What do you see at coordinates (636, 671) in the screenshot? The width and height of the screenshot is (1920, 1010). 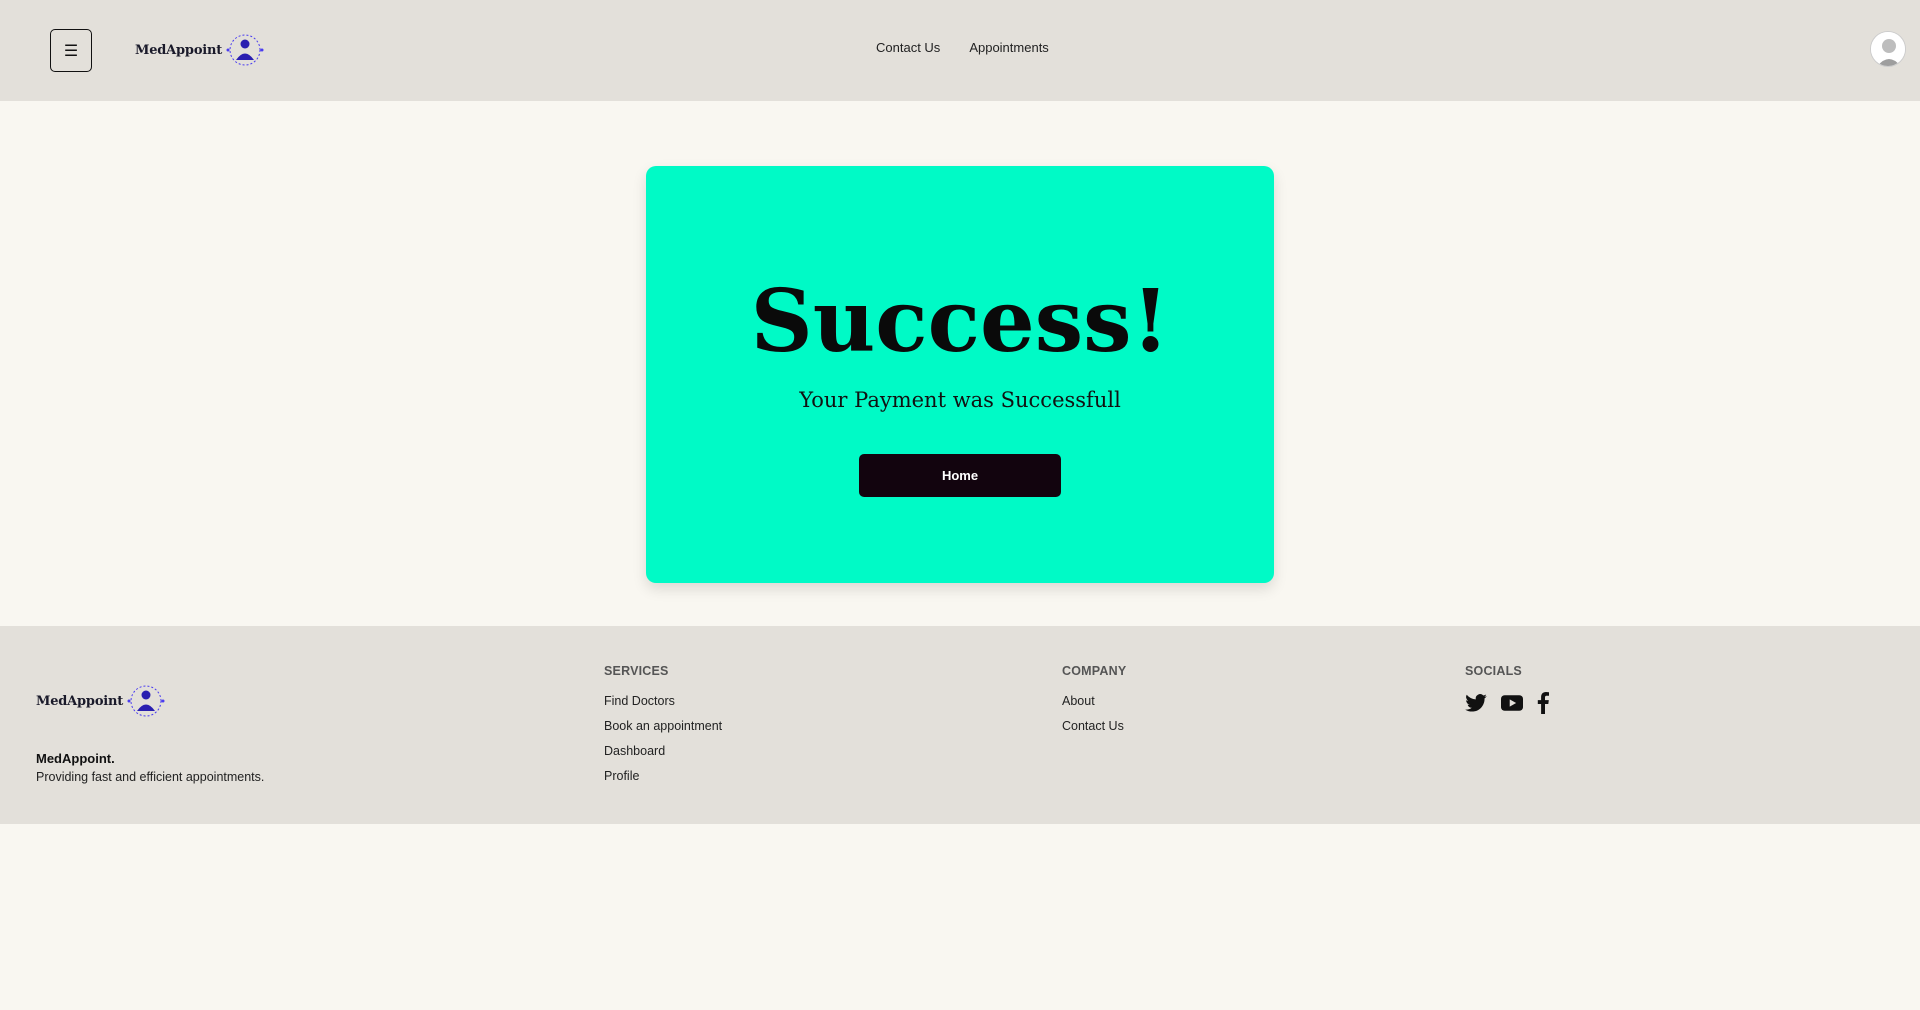 I see `services-heading: SERVICES` at bounding box center [636, 671].